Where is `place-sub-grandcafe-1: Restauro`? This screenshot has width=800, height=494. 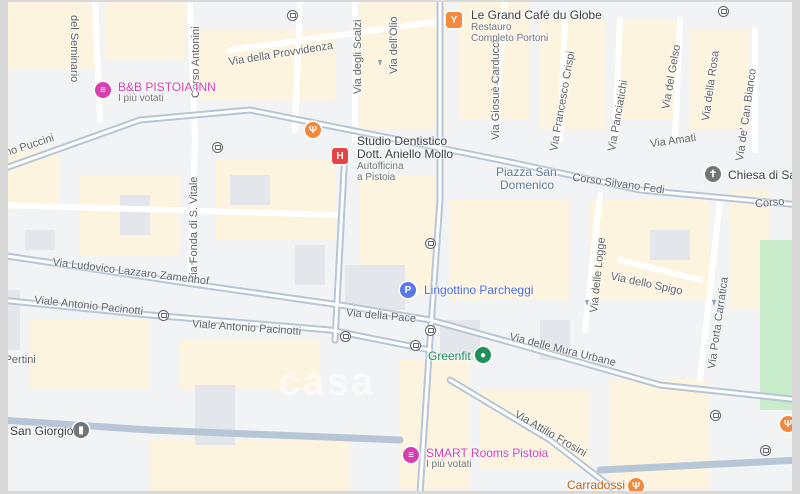
place-sub-grandcafe-1: Restauro is located at coordinates (491, 27).